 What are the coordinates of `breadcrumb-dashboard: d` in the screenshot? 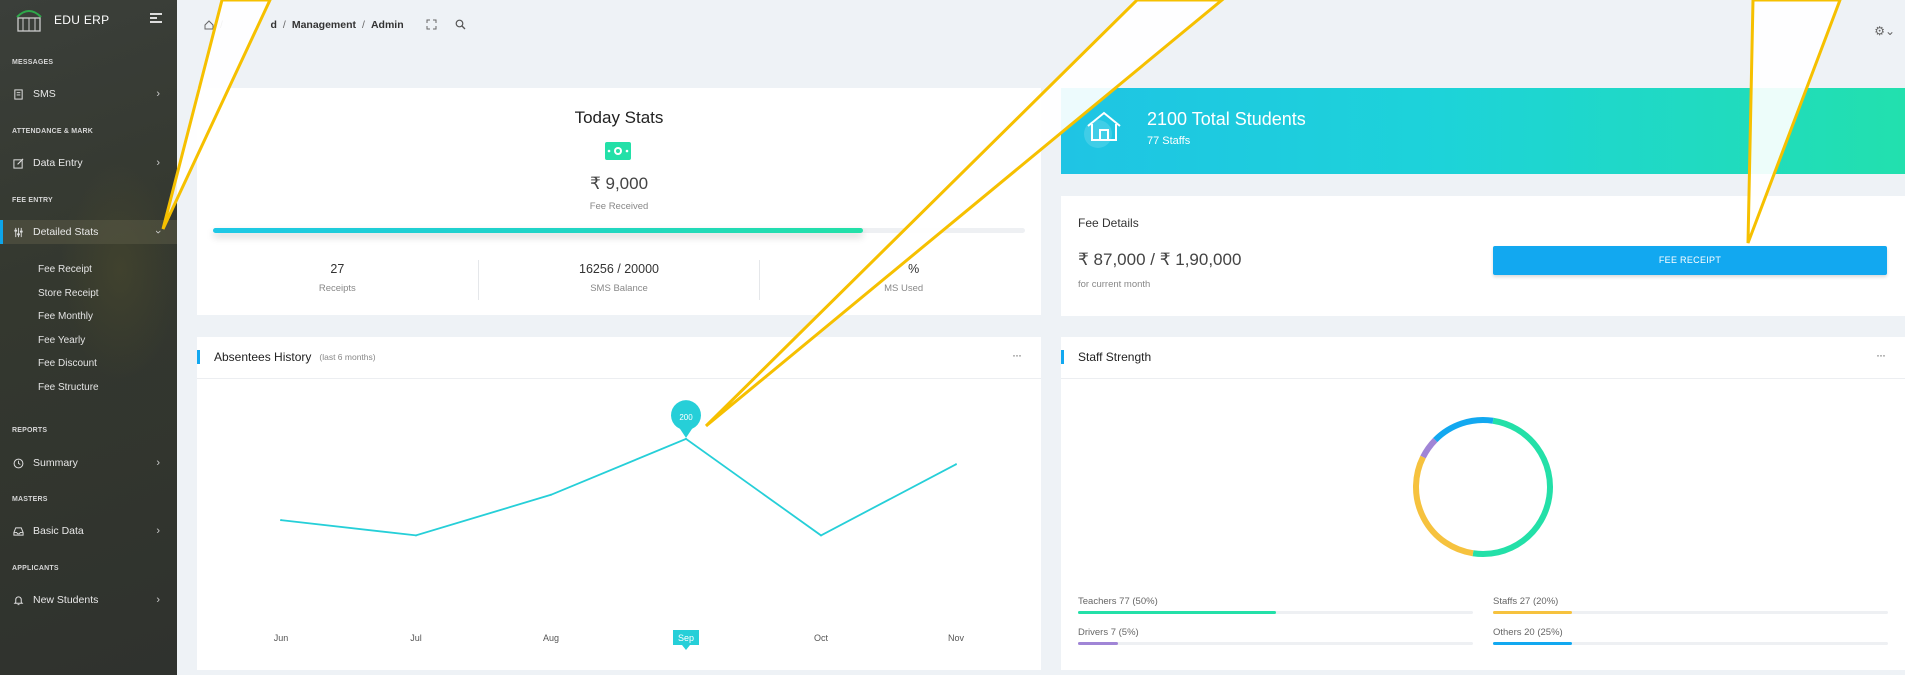 It's located at (253, 25).